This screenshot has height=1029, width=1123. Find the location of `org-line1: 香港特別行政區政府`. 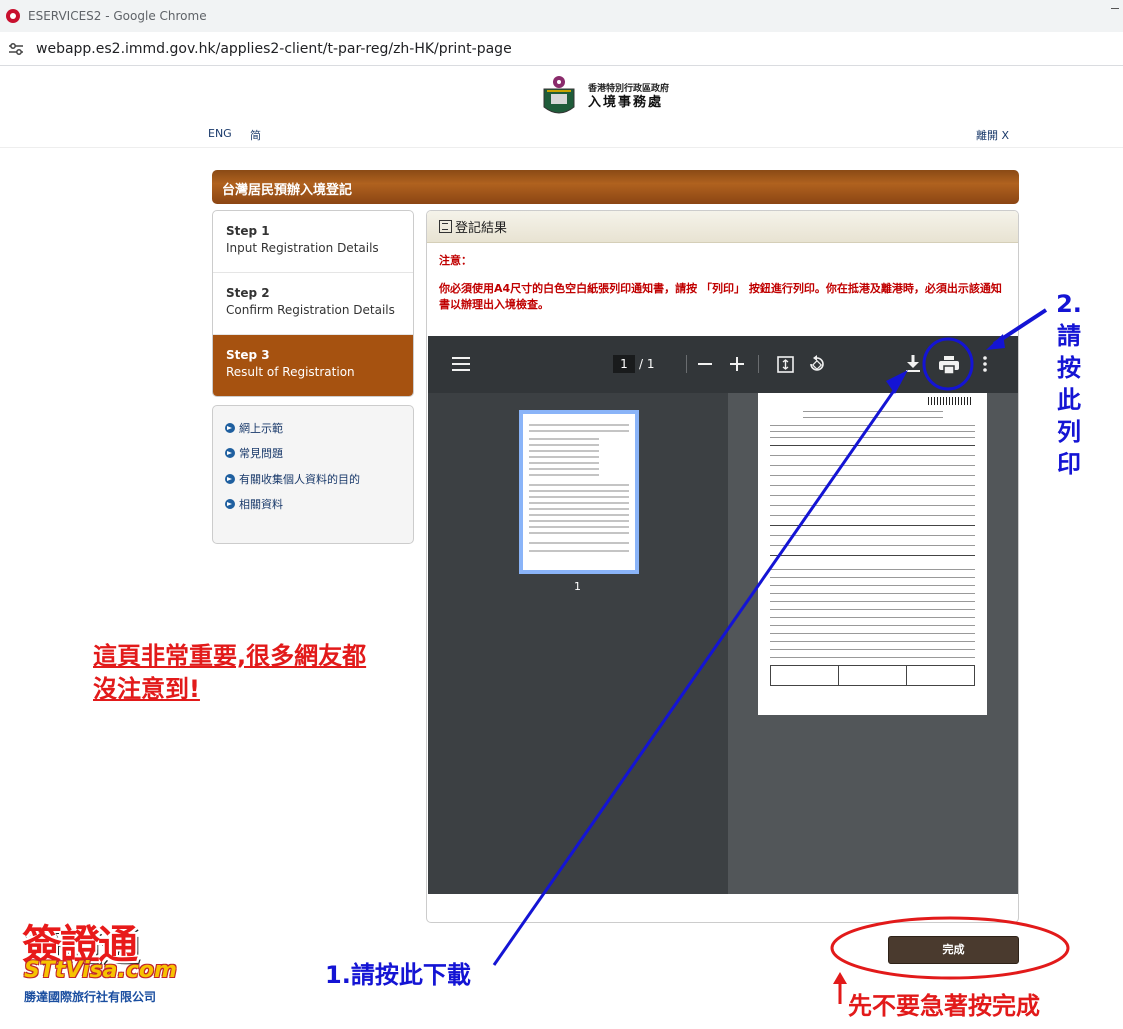

org-line1: 香港特別行政區政府 is located at coordinates (629, 88).